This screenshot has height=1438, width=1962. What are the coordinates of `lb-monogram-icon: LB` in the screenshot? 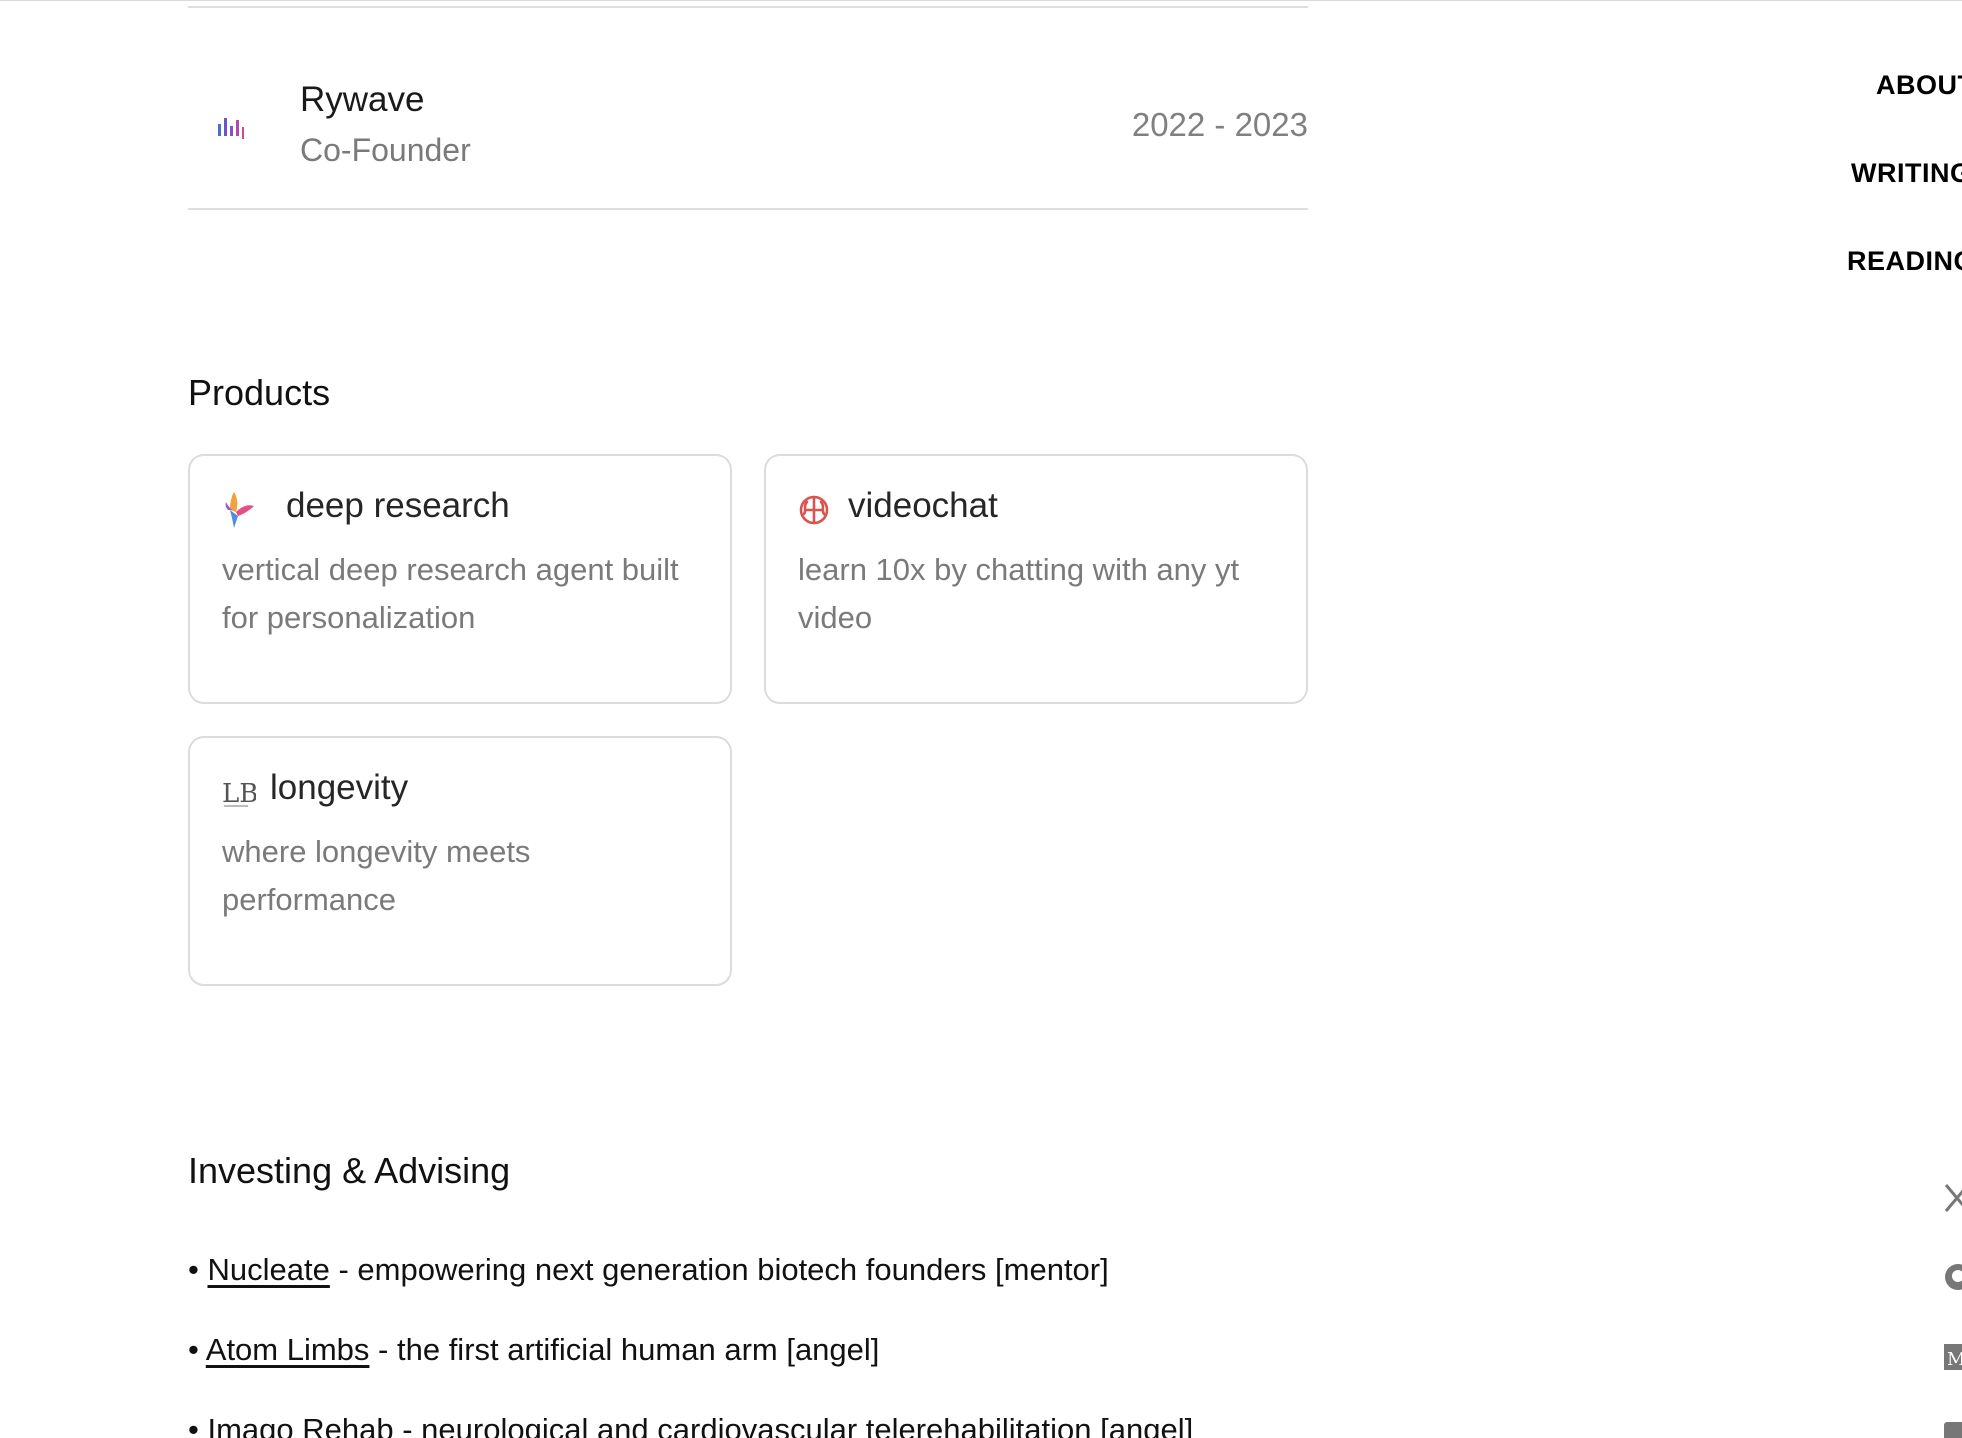 It's located at (239, 794).